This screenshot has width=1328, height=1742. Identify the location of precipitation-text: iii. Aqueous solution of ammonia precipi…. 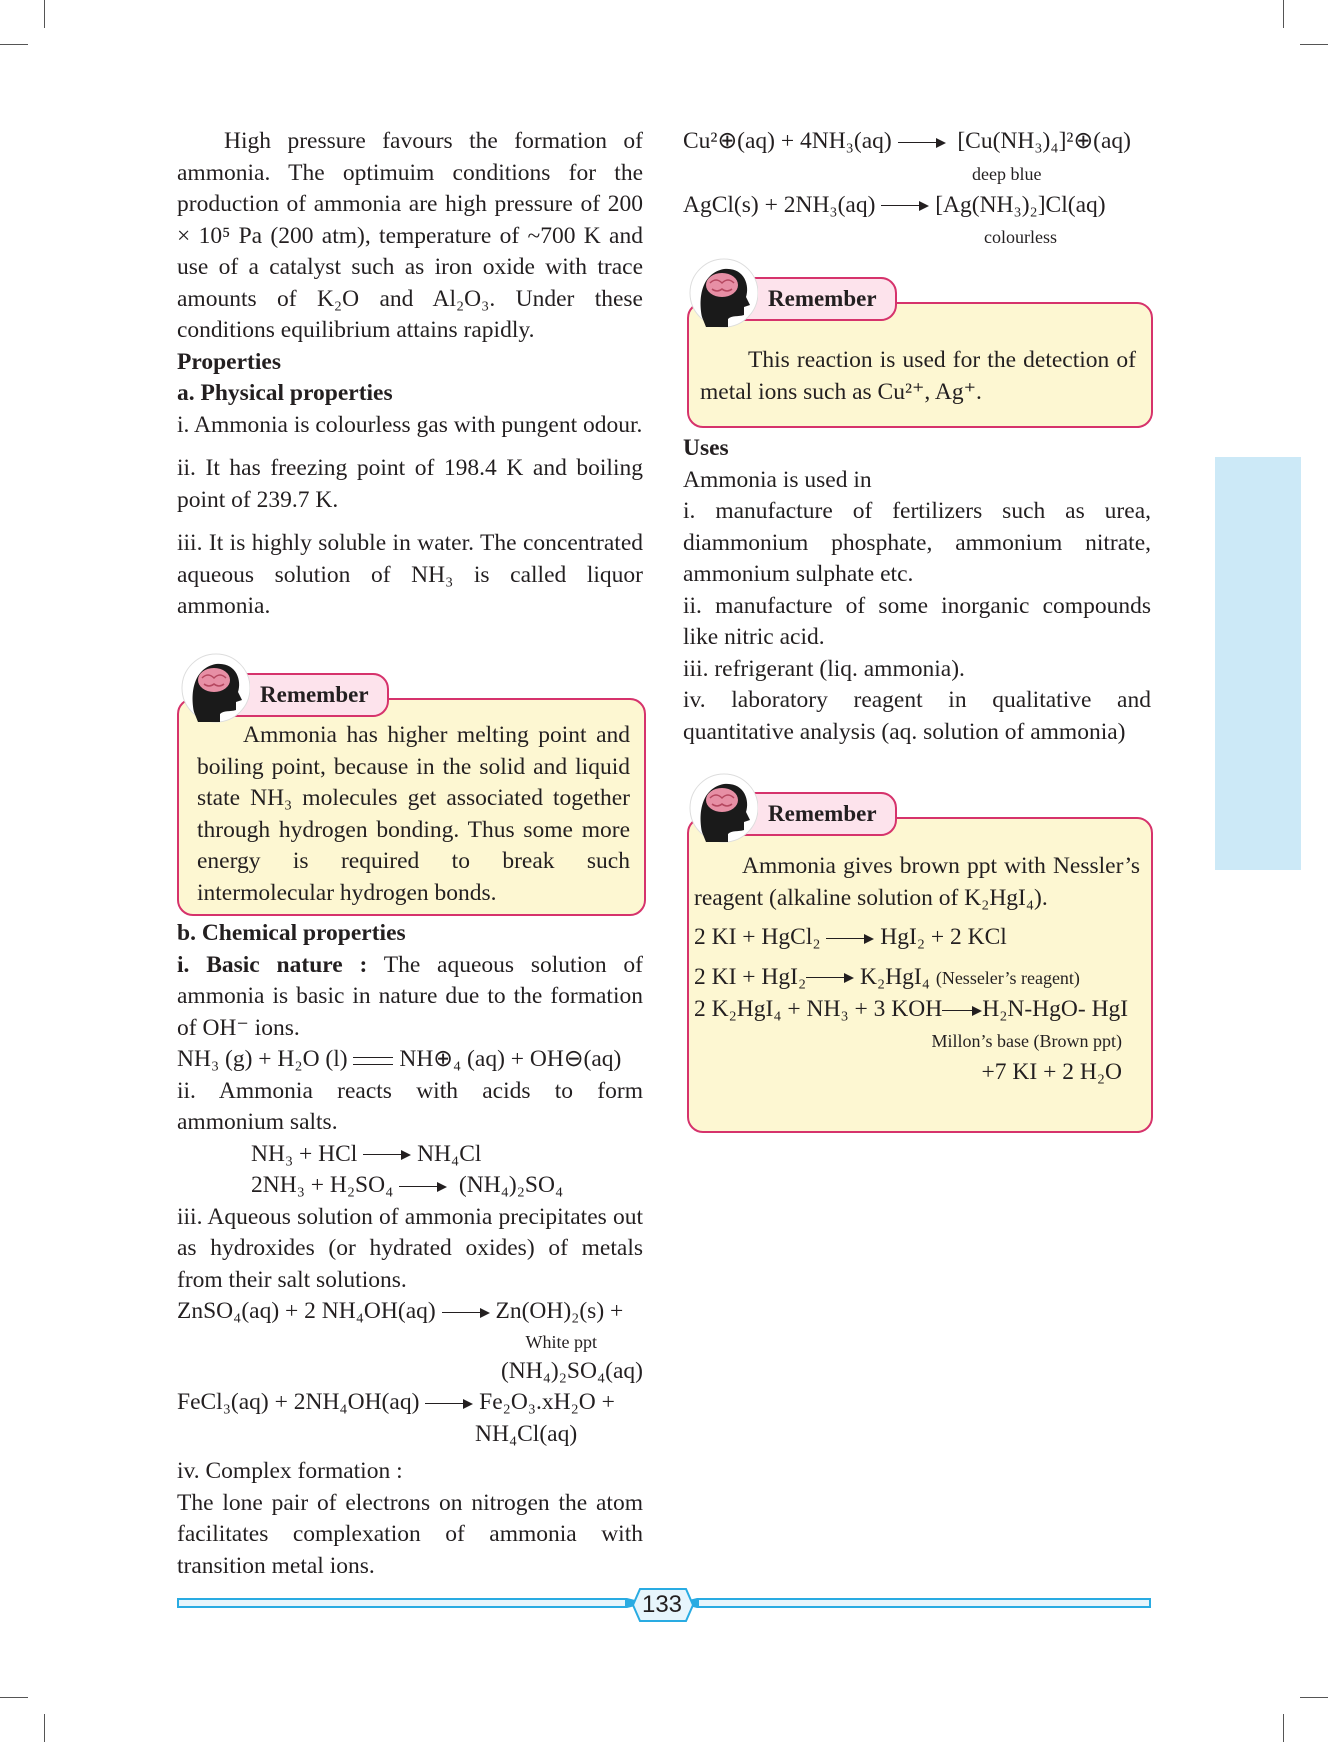
(410, 1248).